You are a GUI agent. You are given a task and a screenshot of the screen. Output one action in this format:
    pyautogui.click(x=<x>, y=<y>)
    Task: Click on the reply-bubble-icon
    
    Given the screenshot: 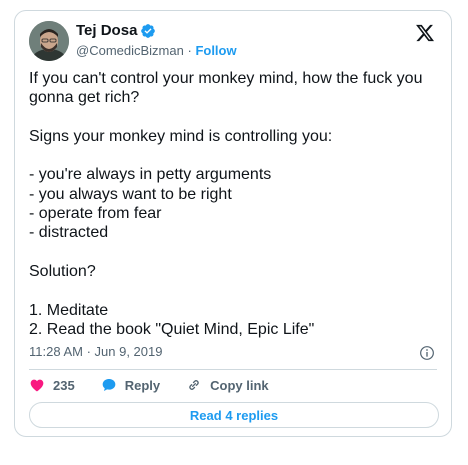 What is the action you would take?
    pyautogui.click(x=109, y=385)
    